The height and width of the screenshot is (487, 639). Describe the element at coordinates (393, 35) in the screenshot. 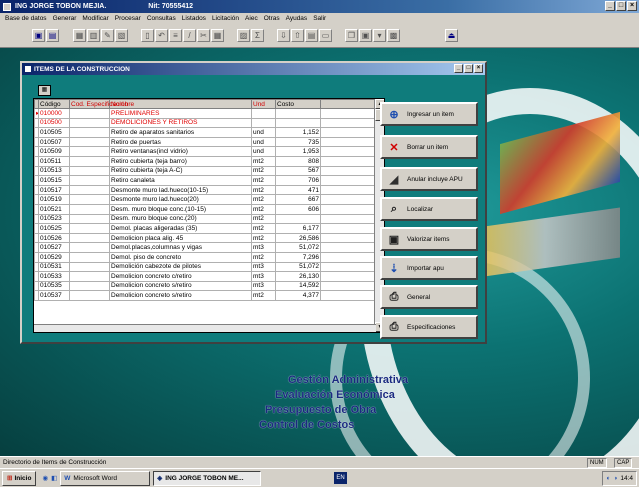

I see `settings-icon: ▩` at that location.